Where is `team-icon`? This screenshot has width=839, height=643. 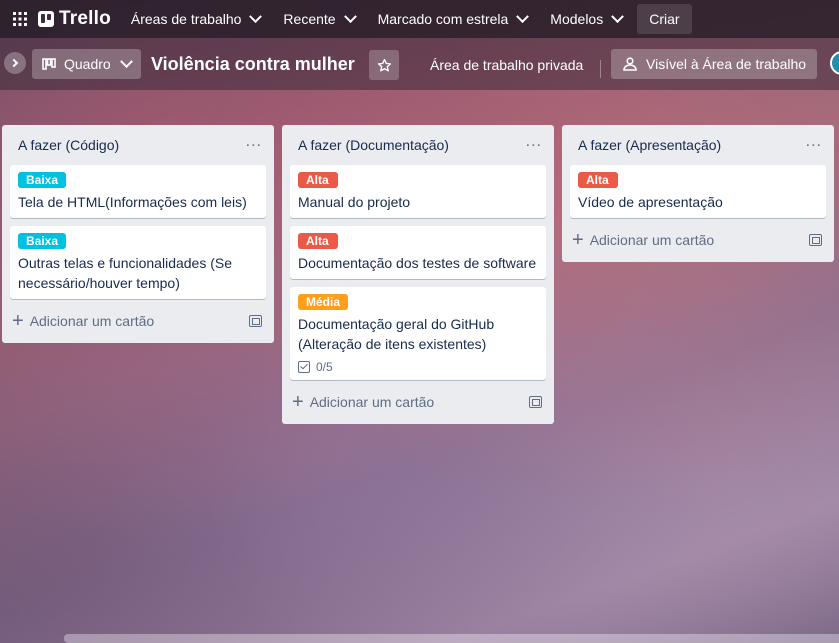
team-icon is located at coordinates (630, 64).